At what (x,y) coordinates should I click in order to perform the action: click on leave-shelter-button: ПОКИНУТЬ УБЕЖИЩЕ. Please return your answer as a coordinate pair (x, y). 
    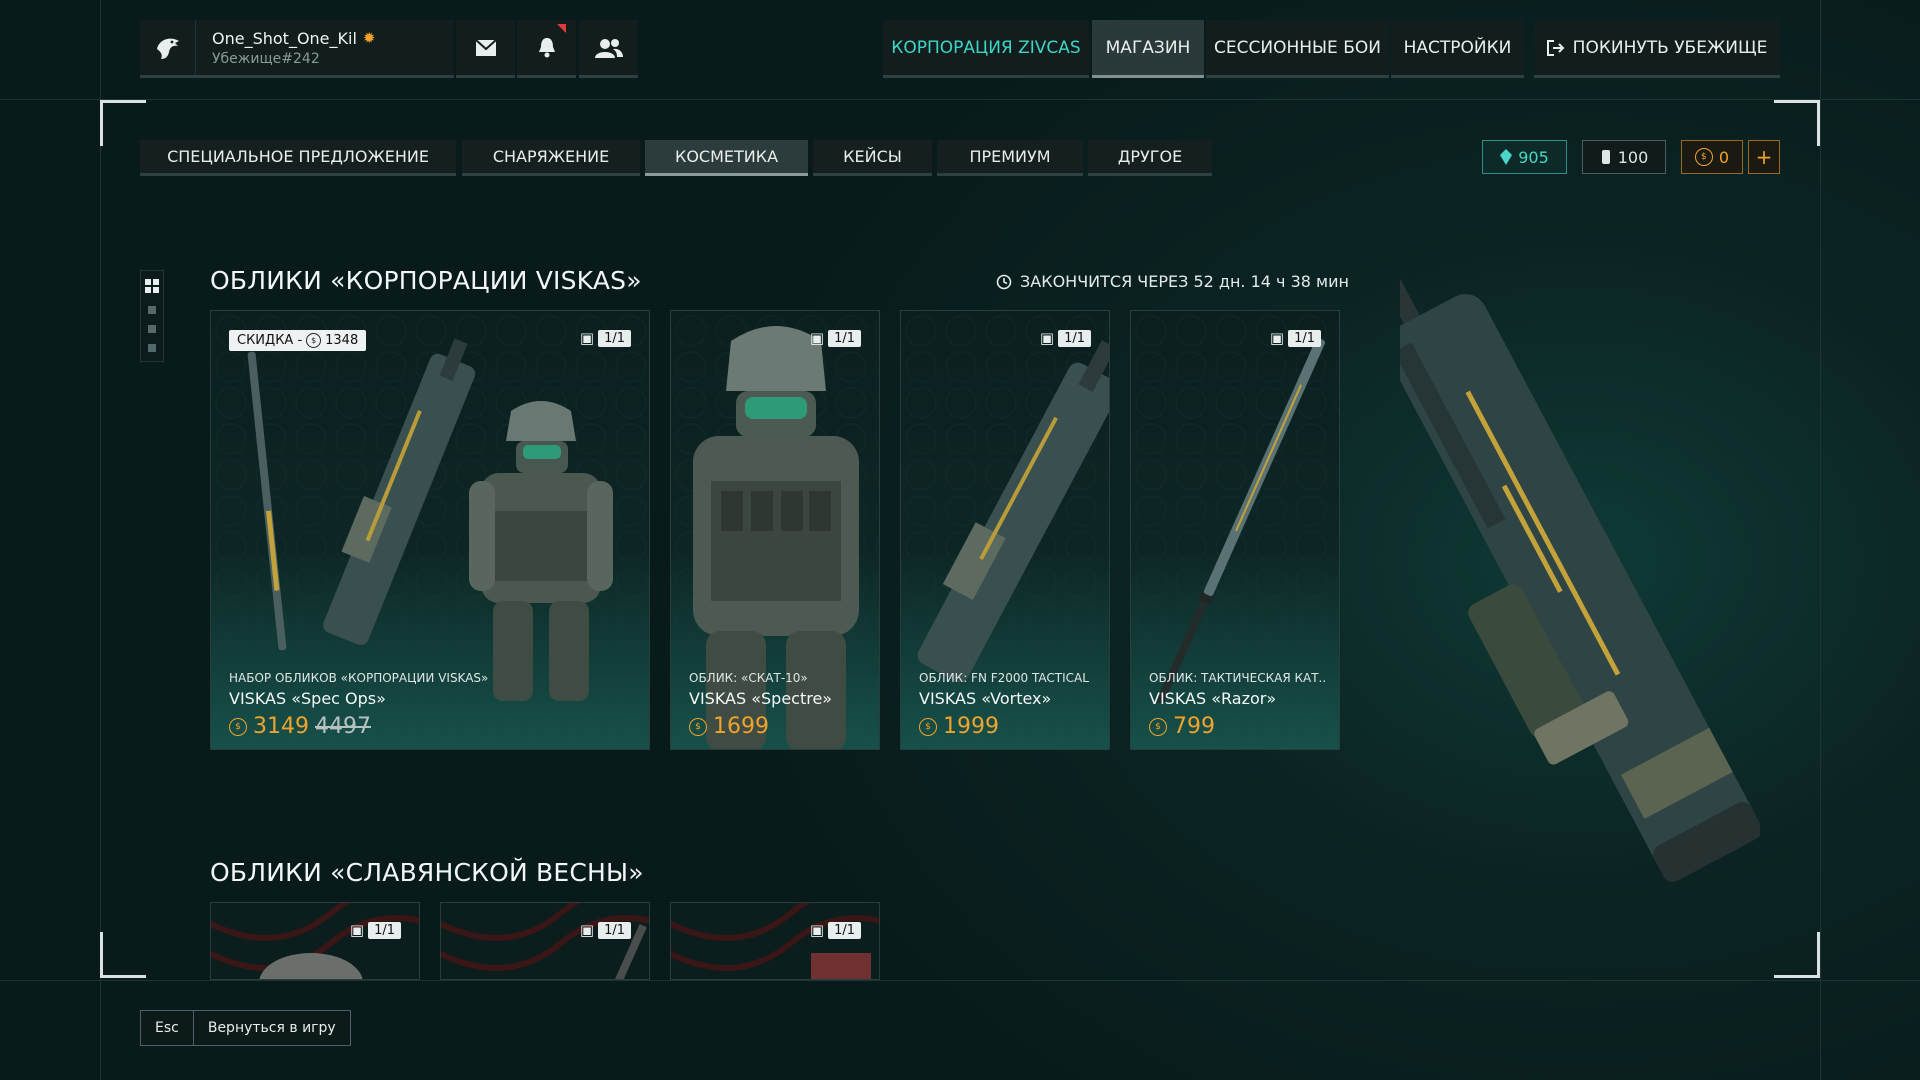
    Looking at the image, I should click on (1657, 49).